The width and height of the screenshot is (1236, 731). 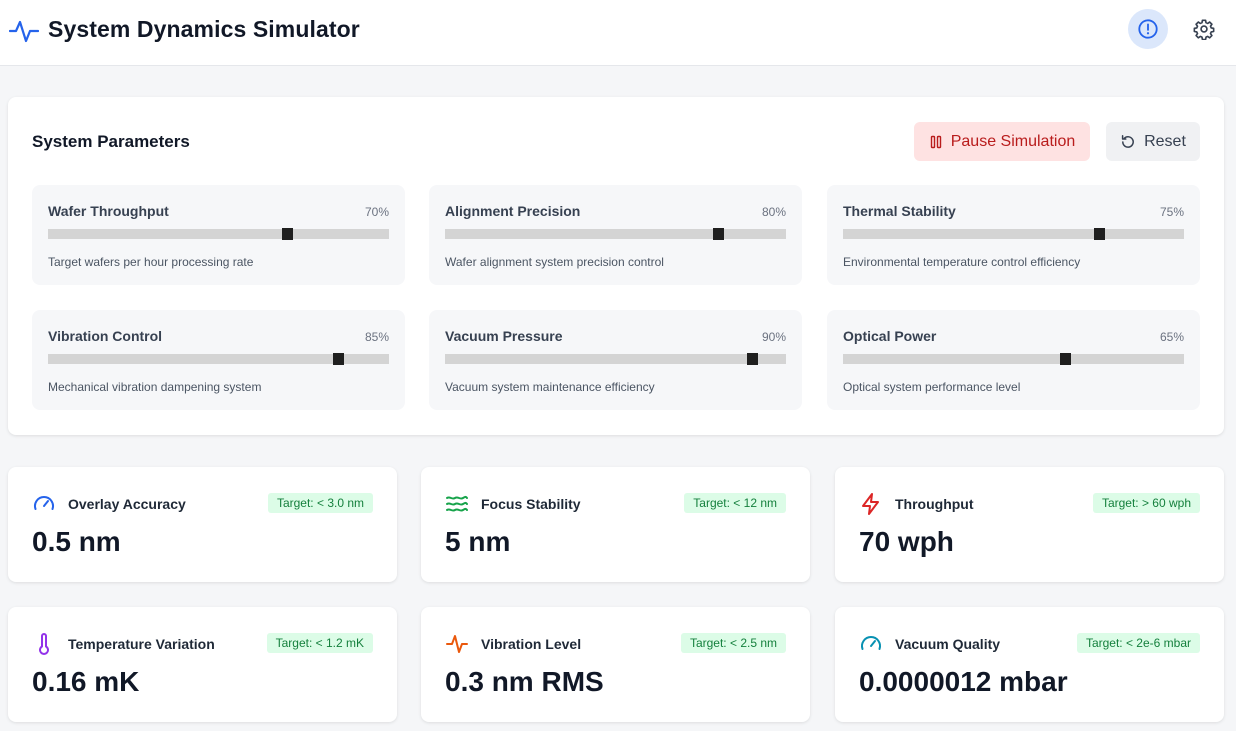 I want to click on target-badge: Target: < 1.2 mK, so click(x=319, y=643).